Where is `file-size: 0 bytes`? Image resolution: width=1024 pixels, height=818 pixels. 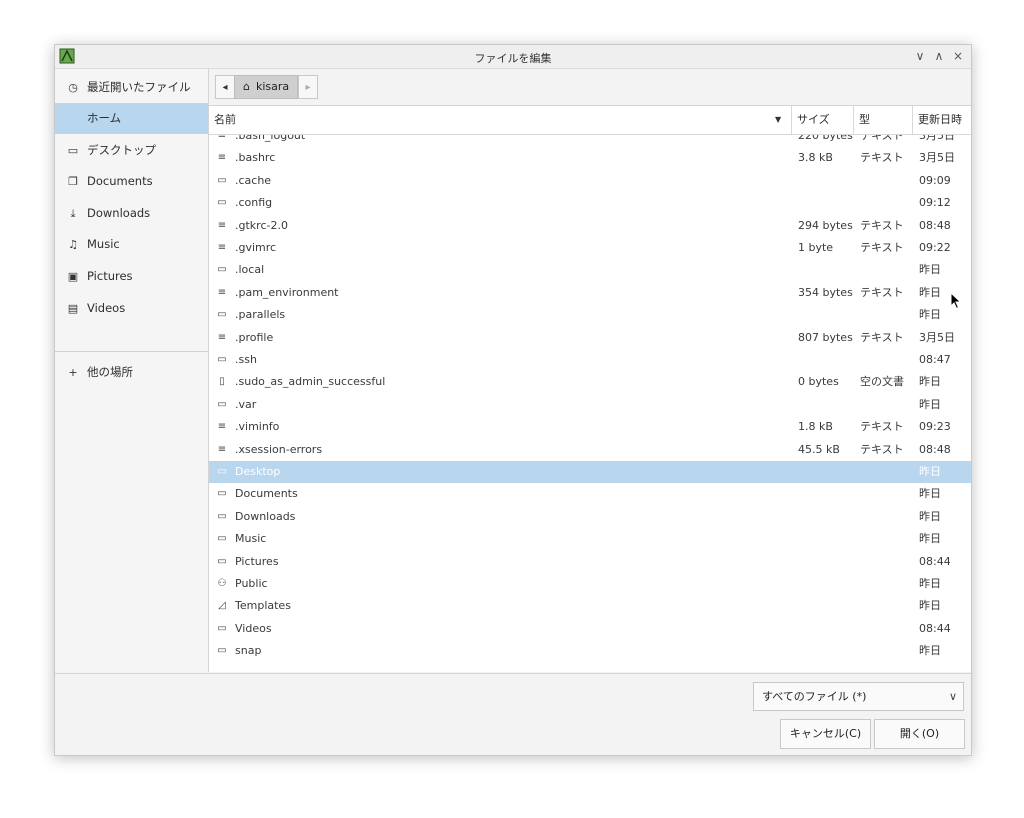 file-size: 0 bytes is located at coordinates (818, 382).